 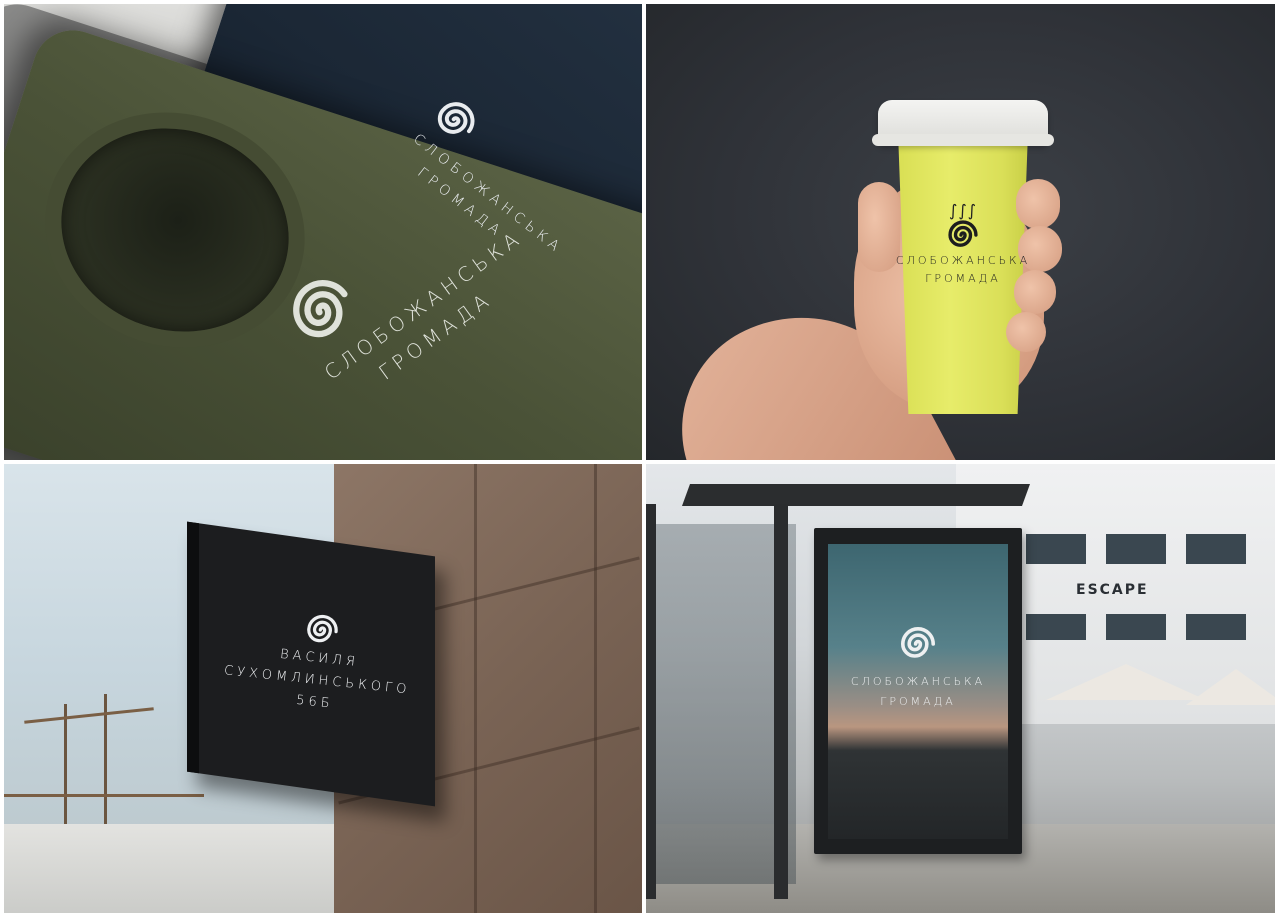 What do you see at coordinates (1026, 332) in the screenshot?
I see `finger` at bounding box center [1026, 332].